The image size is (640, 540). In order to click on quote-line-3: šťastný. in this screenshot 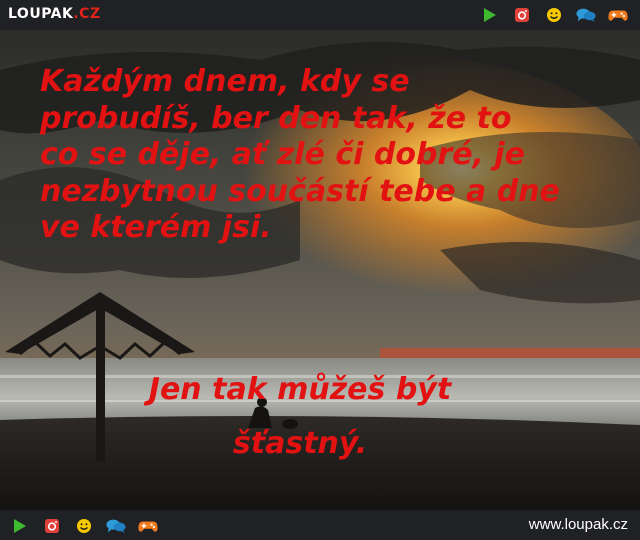, I will do `click(300, 443)`.